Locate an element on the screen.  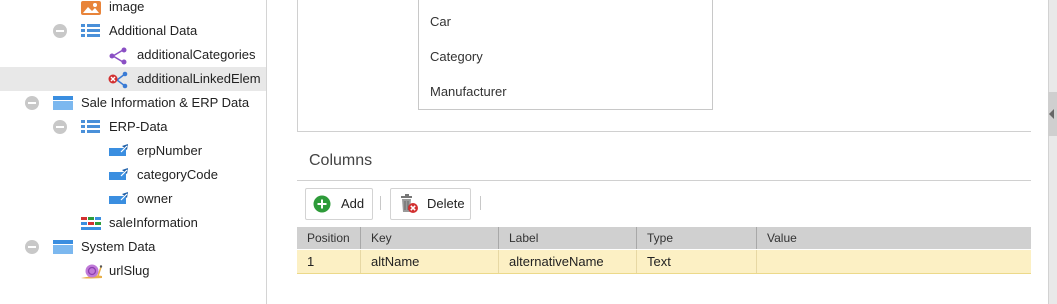
tree-splitter is located at coordinates (266, 152).